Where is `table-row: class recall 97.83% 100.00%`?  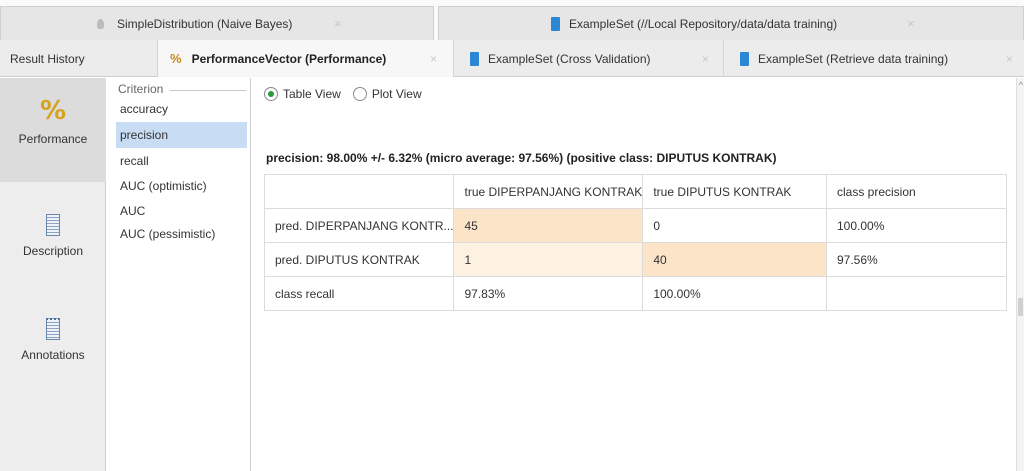
table-row: class recall 97.83% 100.00% is located at coordinates (635, 293).